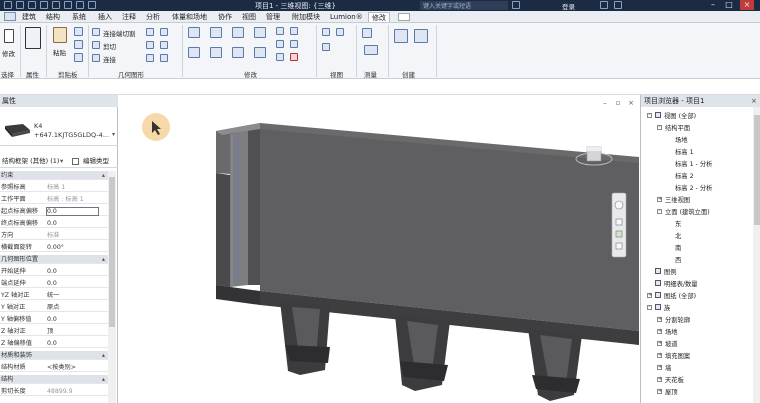  Describe the element at coordinates (7, 74) in the screenshot. I see `select-group-label: 选择` at that location.